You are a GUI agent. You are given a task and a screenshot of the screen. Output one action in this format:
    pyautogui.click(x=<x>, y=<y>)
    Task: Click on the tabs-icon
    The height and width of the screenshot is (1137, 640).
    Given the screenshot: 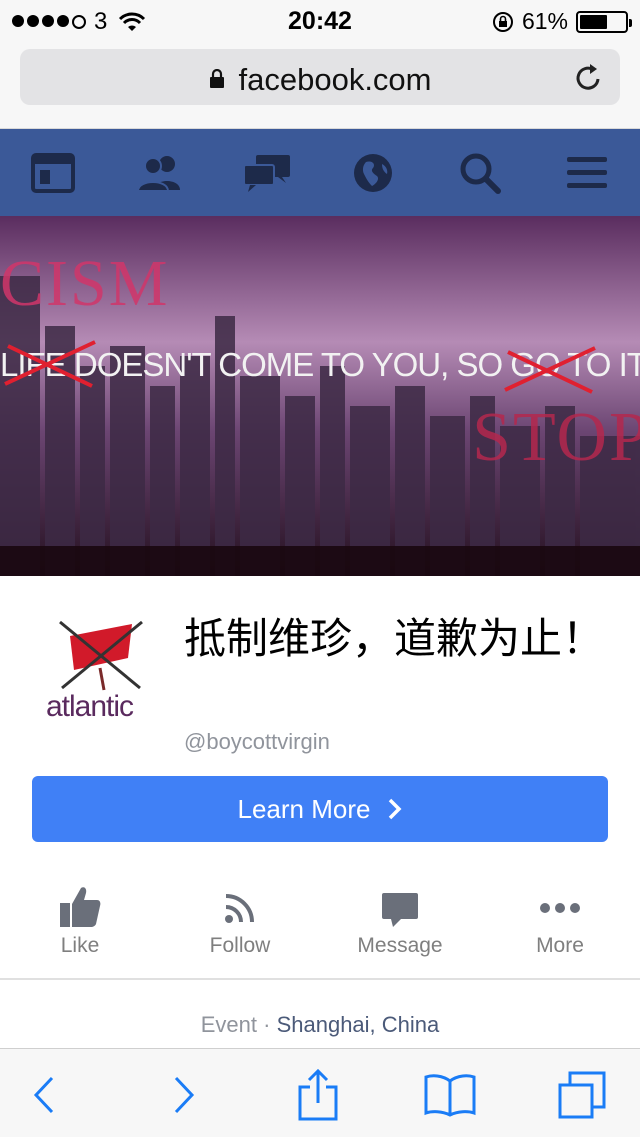 What is the action you would take?
    pyautogui.click(x=582, y=1095)
    